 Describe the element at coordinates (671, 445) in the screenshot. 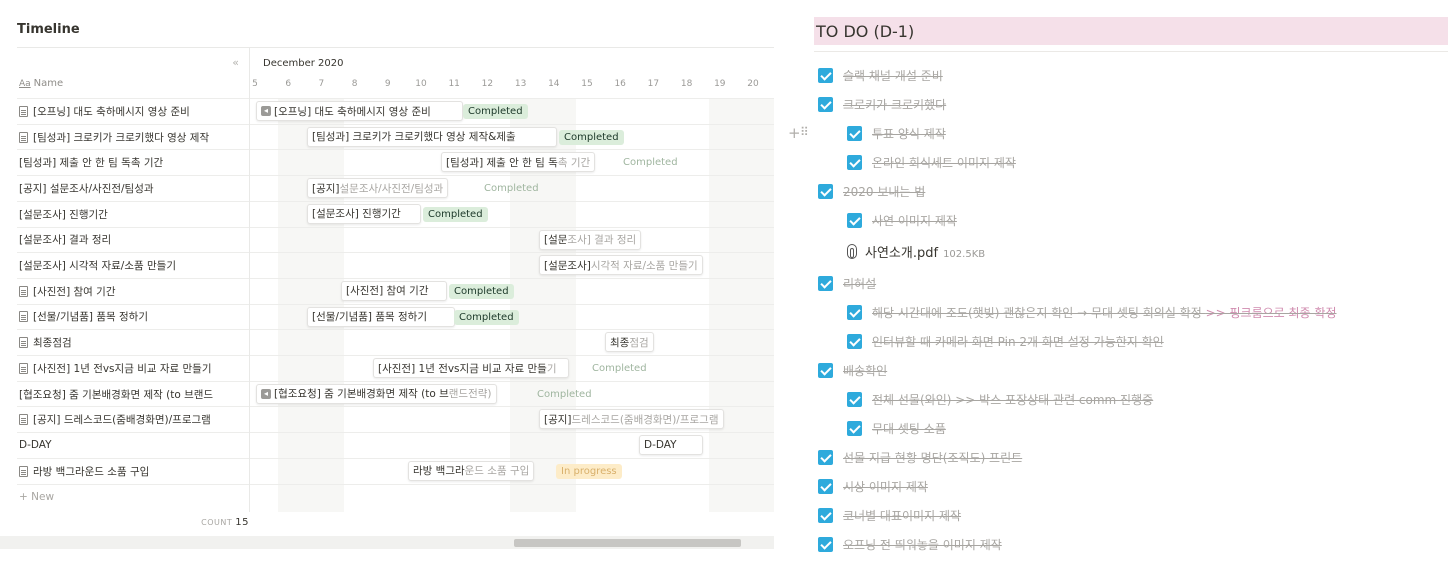

I see `timeline-bar: D-DAY` at that location.